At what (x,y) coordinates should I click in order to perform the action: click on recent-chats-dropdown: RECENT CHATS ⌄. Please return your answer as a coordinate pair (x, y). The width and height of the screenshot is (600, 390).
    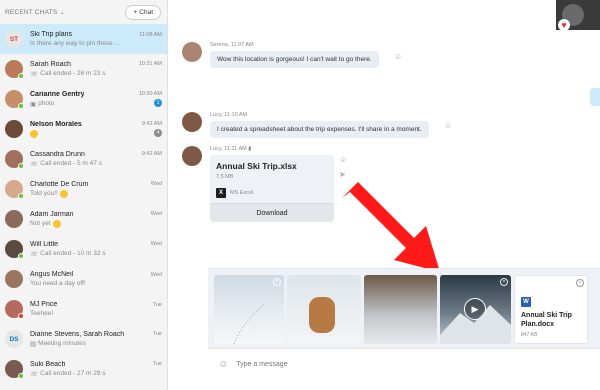
    Looking at the image, I should click on (35, 12).